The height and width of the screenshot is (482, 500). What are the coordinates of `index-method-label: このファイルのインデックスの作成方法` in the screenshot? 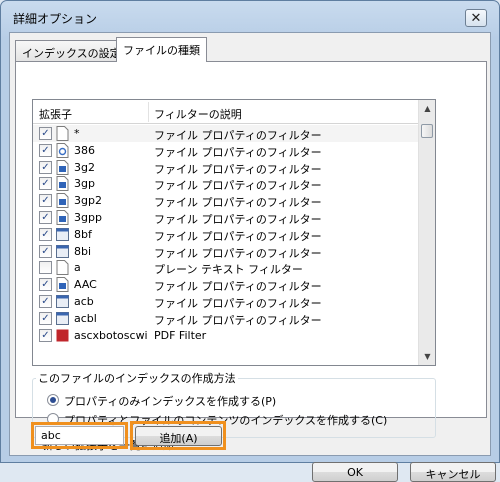 It's located at (137, 378).